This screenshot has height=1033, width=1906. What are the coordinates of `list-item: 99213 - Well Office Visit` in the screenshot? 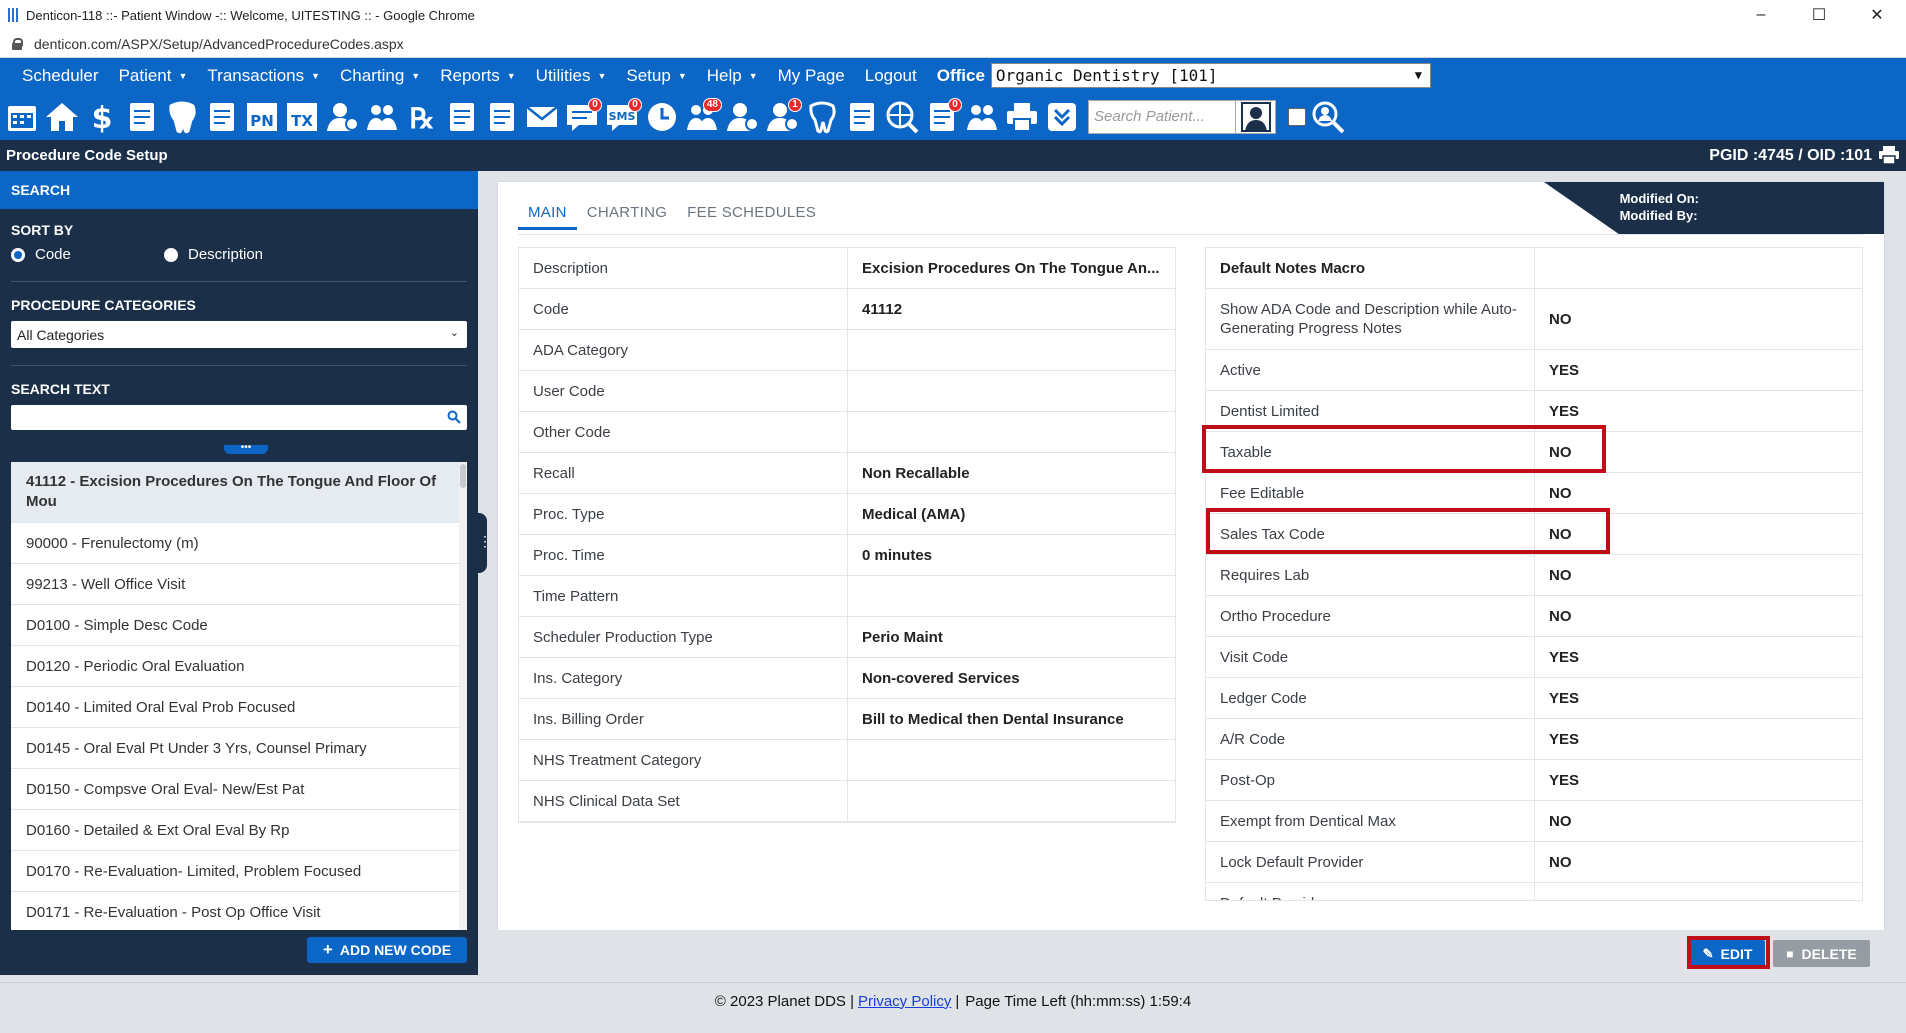 It's located at (239, 584).